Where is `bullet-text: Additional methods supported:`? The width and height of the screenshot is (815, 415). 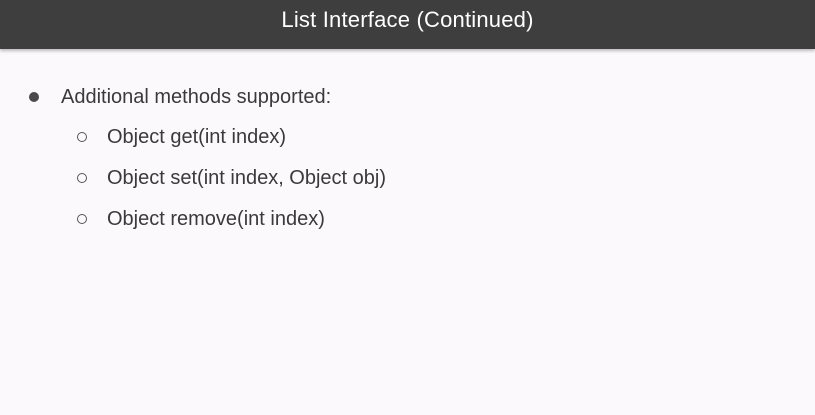 bullet-text: Additional methods supported: is located at coordinates (196, 96).